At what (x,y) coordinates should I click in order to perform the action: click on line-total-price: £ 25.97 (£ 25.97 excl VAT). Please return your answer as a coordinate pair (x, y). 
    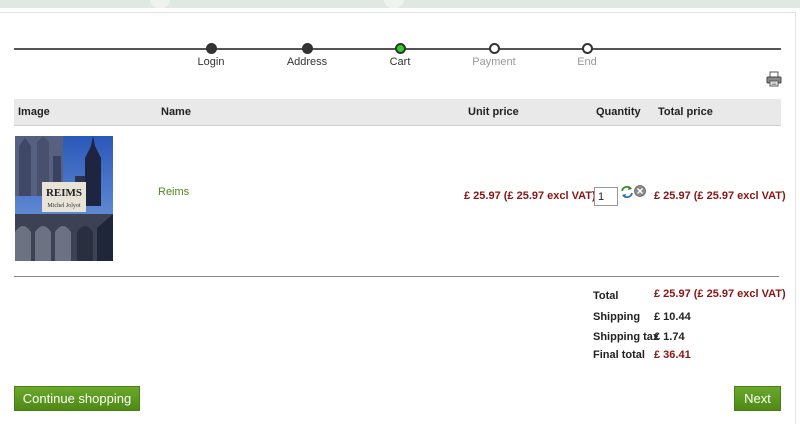
    Looking at the image, I should click on (720, 196).